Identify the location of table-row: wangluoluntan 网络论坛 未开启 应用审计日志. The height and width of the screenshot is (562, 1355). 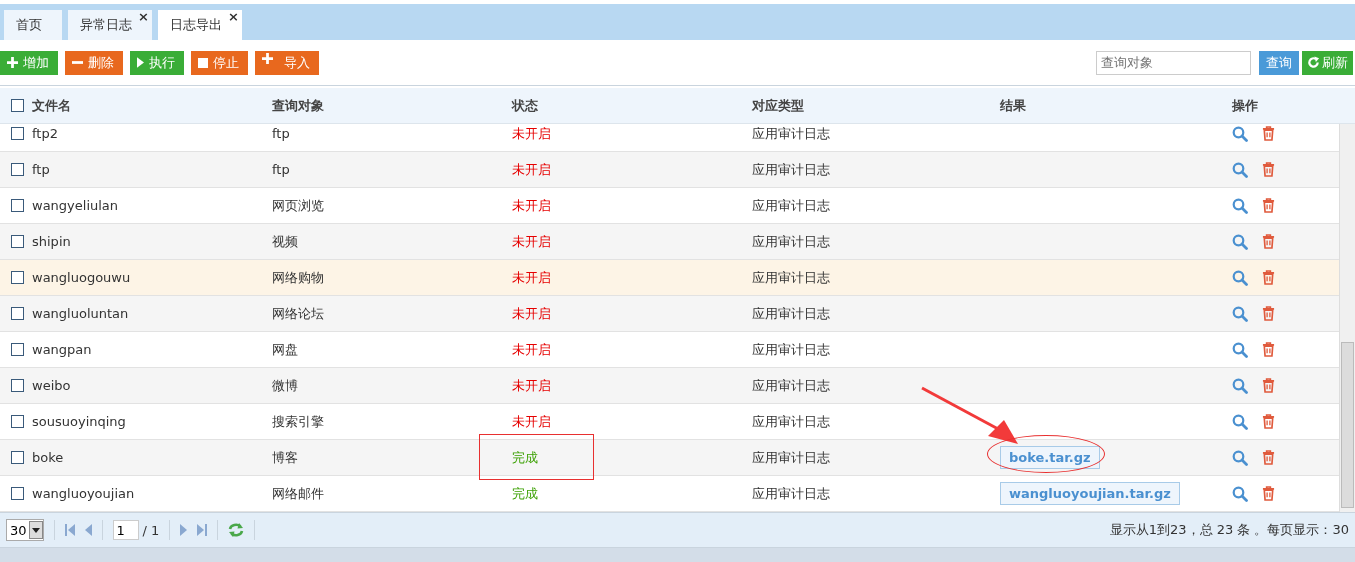
(669, 314).